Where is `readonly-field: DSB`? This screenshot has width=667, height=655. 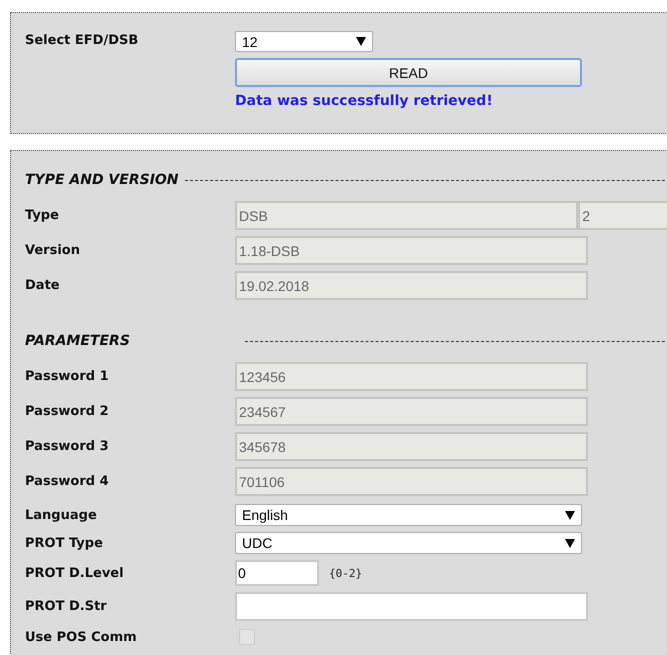 readonly-field: DSB is located at coordinates (406, 215).